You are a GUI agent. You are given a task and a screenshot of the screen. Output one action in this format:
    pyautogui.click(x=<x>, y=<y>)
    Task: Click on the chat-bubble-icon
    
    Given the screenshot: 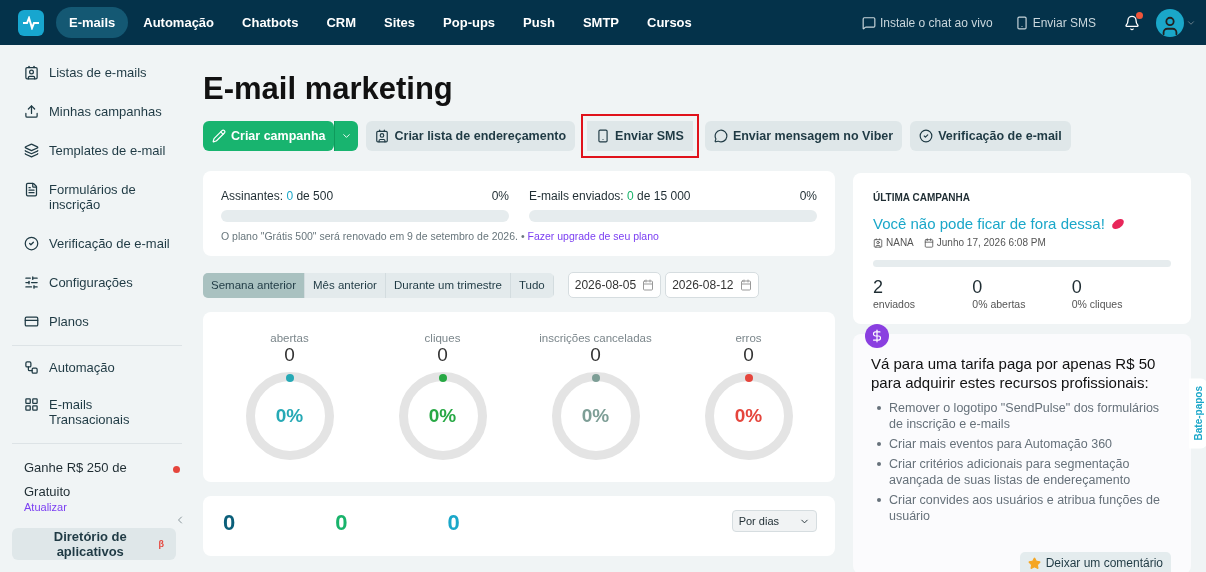 What is the action you would take?
    pyautogui.click(x=720, y=136)
    